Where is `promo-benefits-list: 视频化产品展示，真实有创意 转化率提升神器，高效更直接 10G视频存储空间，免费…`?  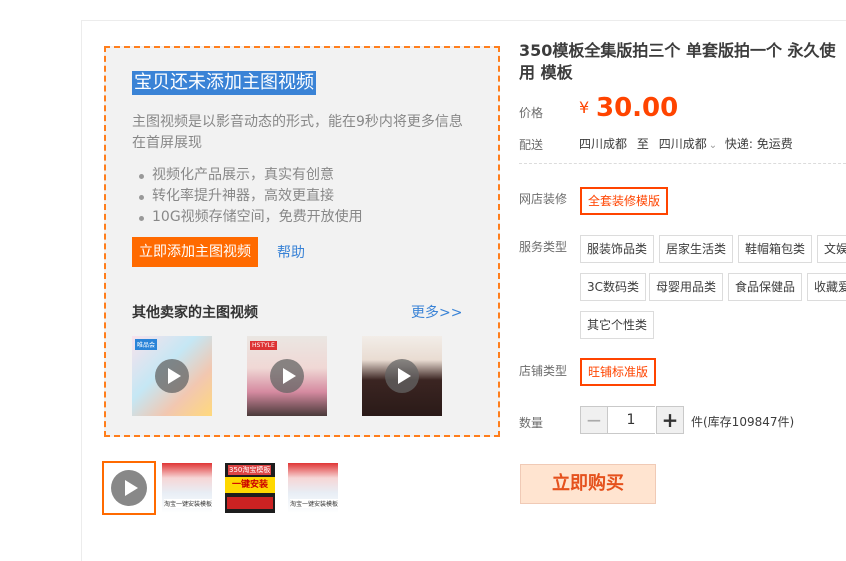 promo-benefits-list: 视频化产品展示，真实有创意 转化率提升神器，高效更直接 10G视频存储空间，免费… is located at coordinates (247, 196).